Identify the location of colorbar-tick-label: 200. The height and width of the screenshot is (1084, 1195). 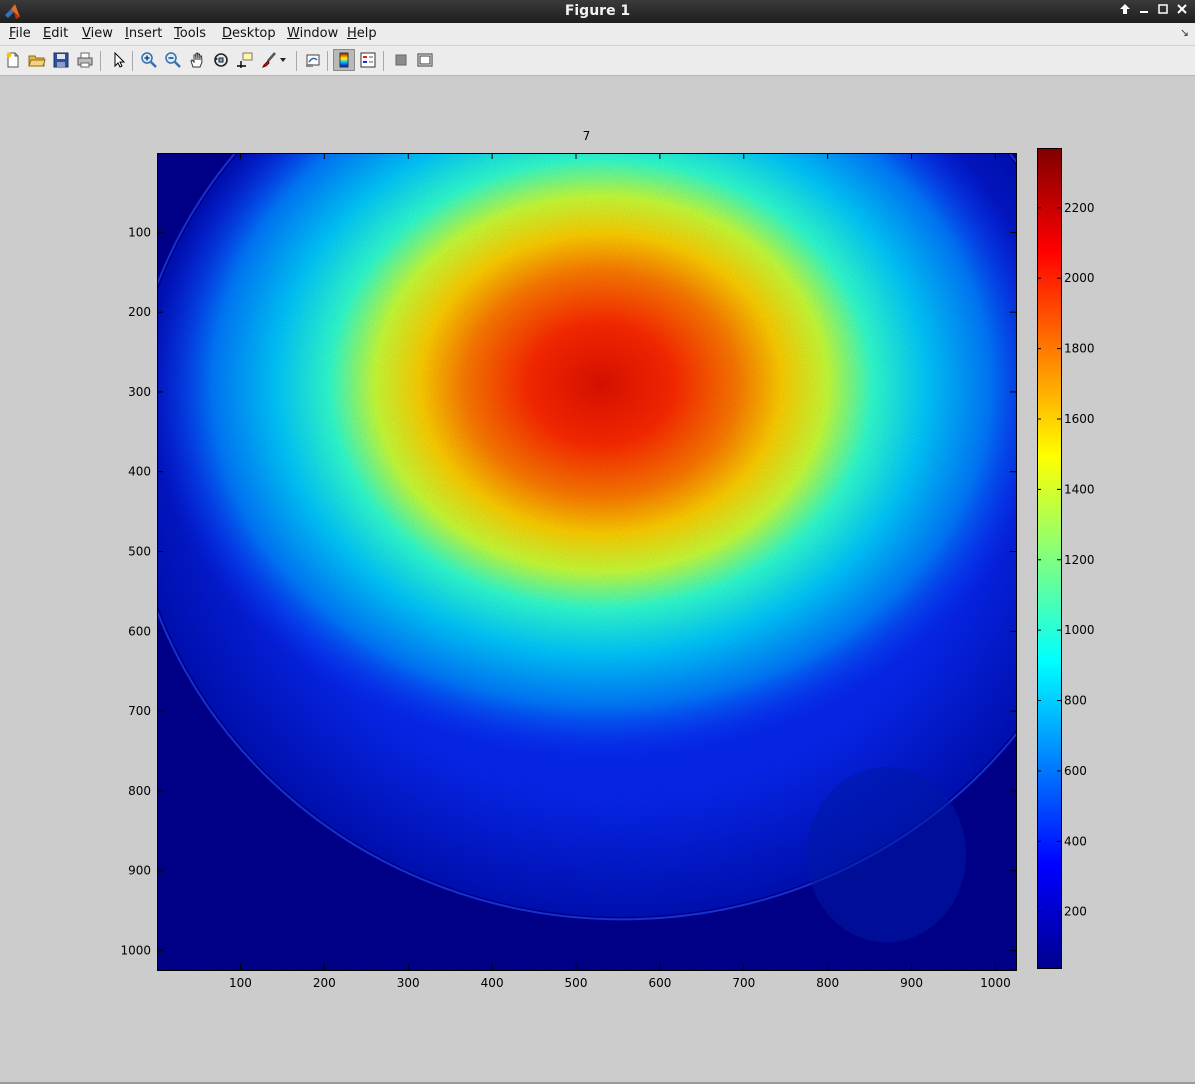
(1075, 912).